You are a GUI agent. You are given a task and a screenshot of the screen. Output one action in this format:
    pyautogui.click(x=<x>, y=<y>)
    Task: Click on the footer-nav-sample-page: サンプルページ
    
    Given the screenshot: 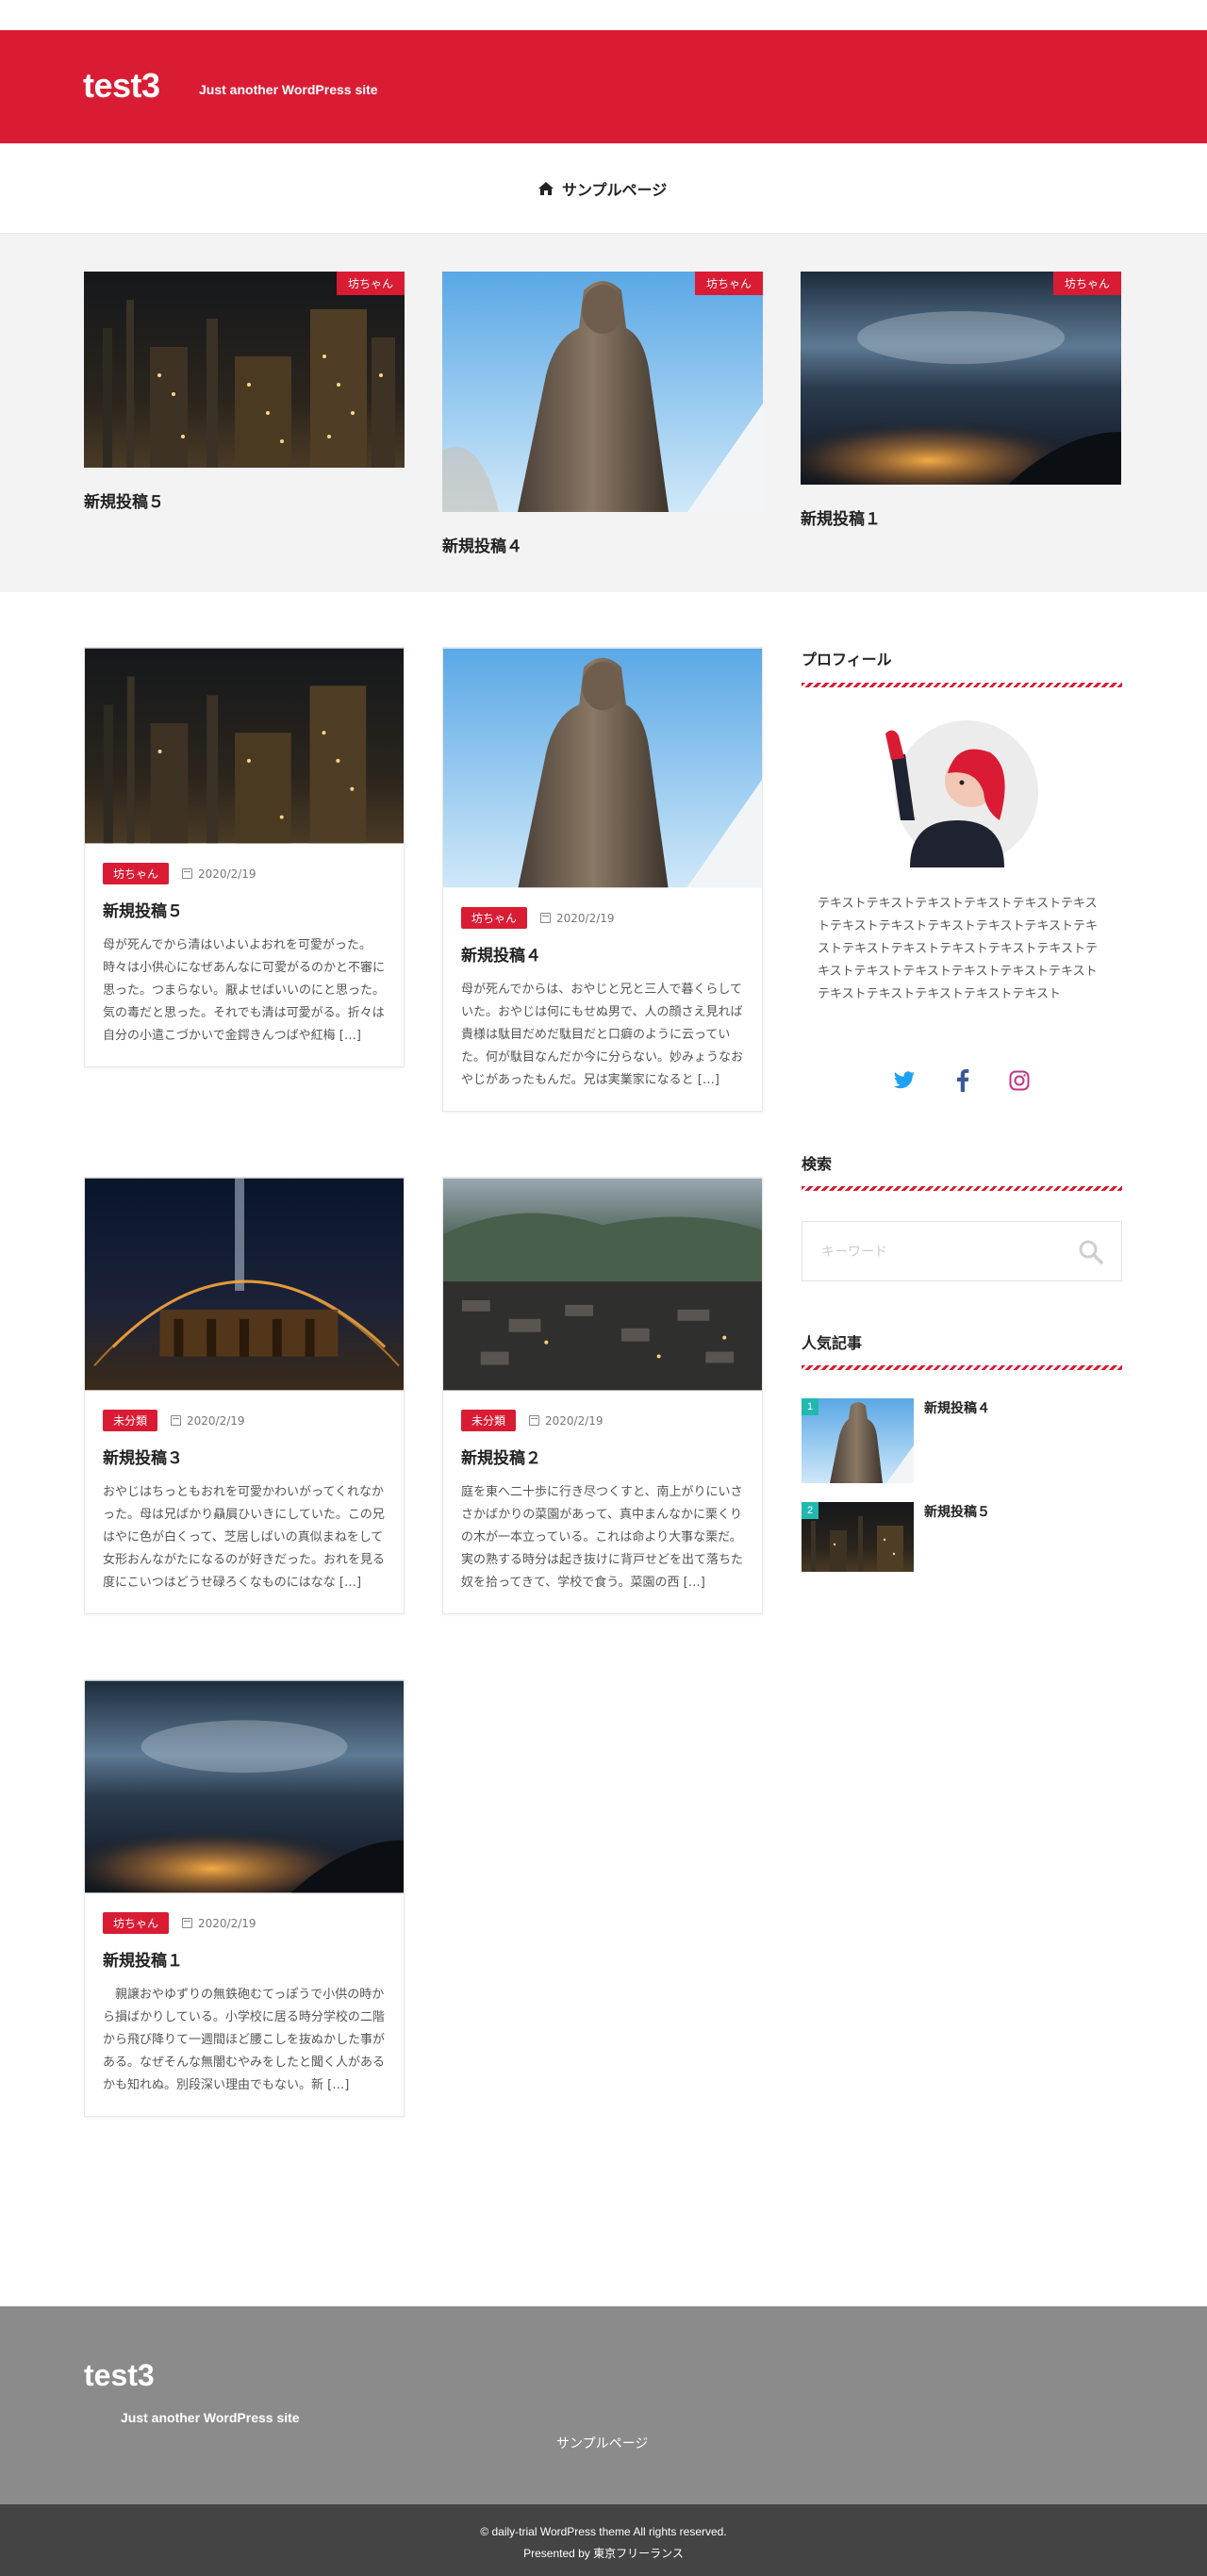 What is the action you would take?
    pyautogui.click(x=602, y=2443)
    